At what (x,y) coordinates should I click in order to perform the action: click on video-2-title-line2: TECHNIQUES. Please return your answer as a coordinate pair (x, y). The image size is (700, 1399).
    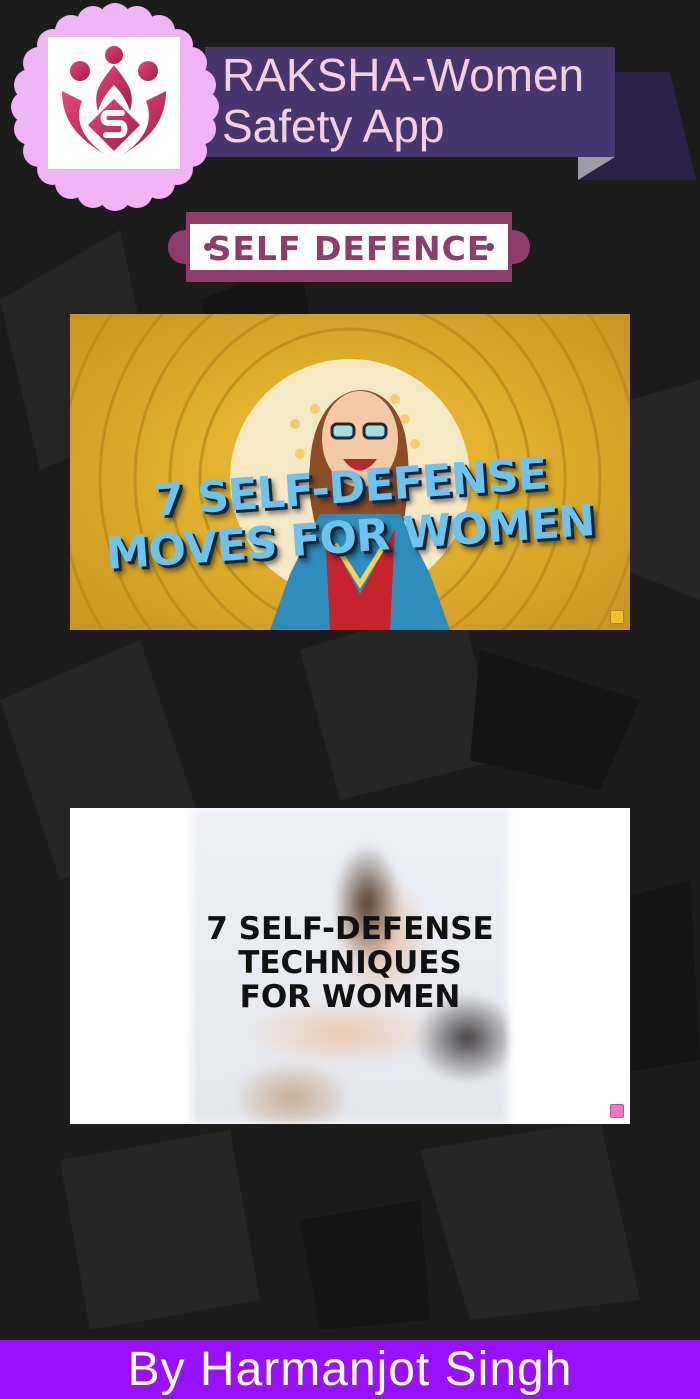
    Looking at the image, I should click on (350, 963).